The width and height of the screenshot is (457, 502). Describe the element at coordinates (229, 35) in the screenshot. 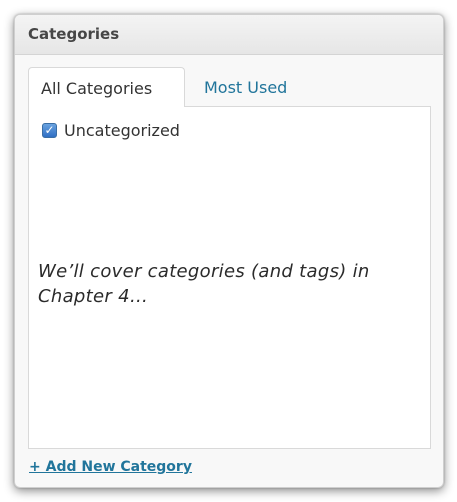

I see `panel-header: Categories` at that location.